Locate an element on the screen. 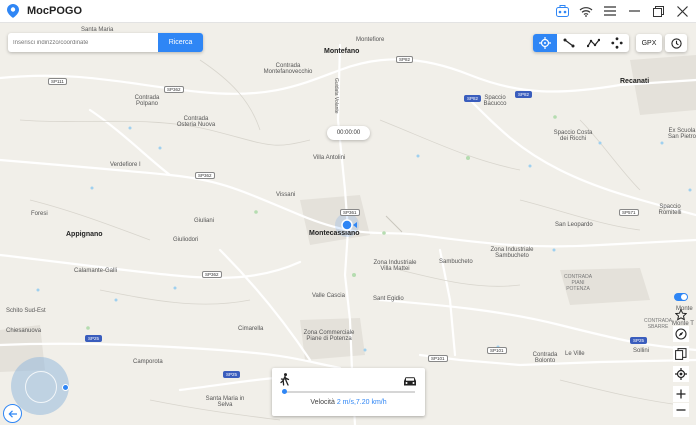 Image resolution: width=696 pixels, height=425 pixels. zoom-in-icon is located at coordinates (681, 394).